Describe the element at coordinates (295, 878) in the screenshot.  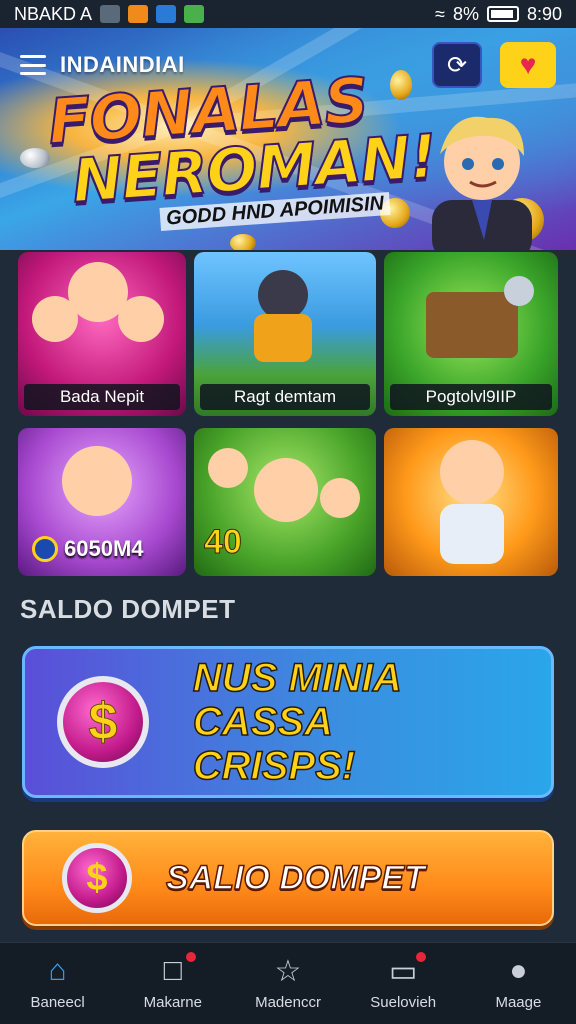
I see `wallet-button-label: SALIO DOMPET` at that location.